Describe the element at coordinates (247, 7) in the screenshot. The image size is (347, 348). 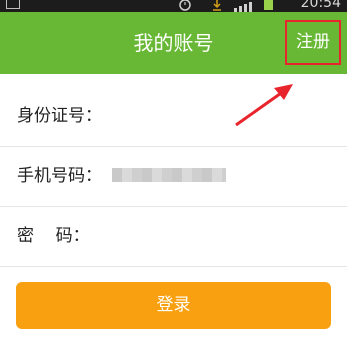
I see `signal-icon` at that location.